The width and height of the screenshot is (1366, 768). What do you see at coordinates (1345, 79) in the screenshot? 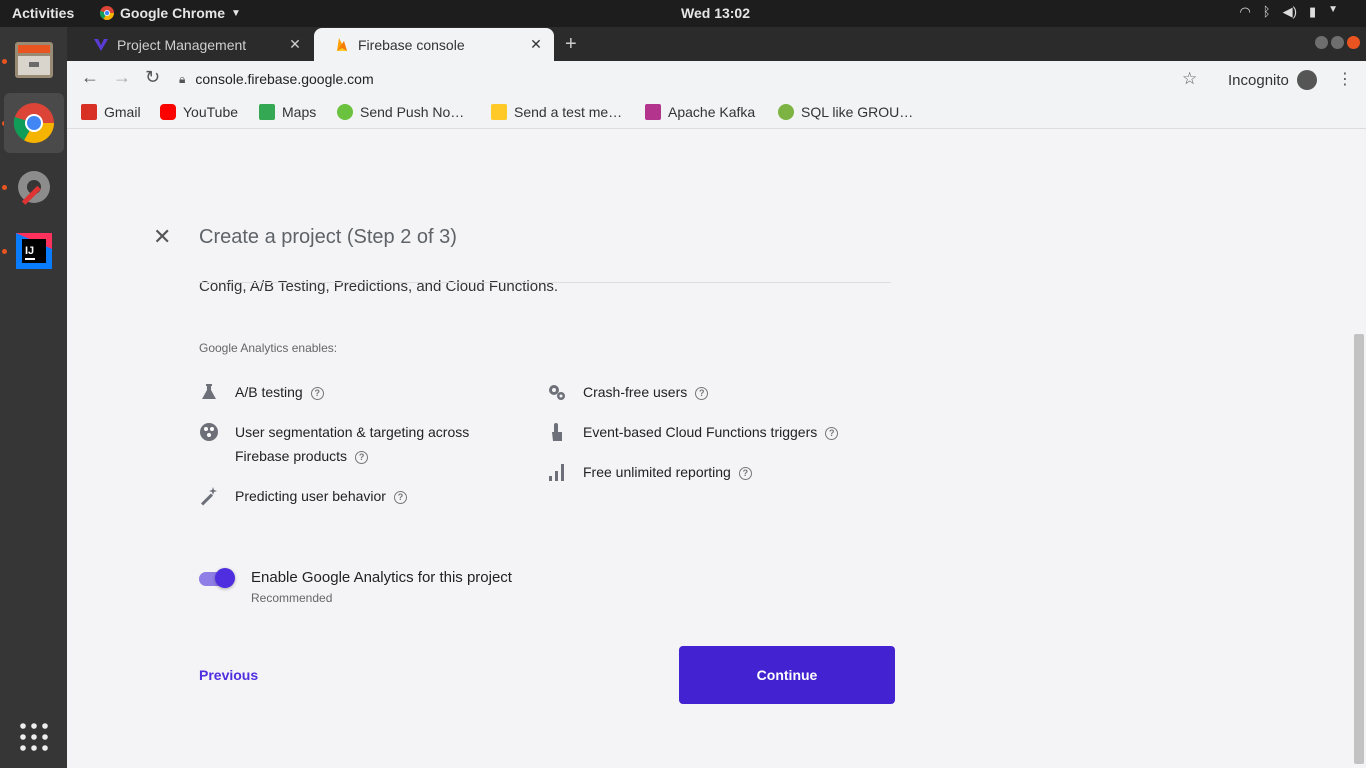
I see `menu-kebab-icon: ⋮` at bounding box center [1345, 79].